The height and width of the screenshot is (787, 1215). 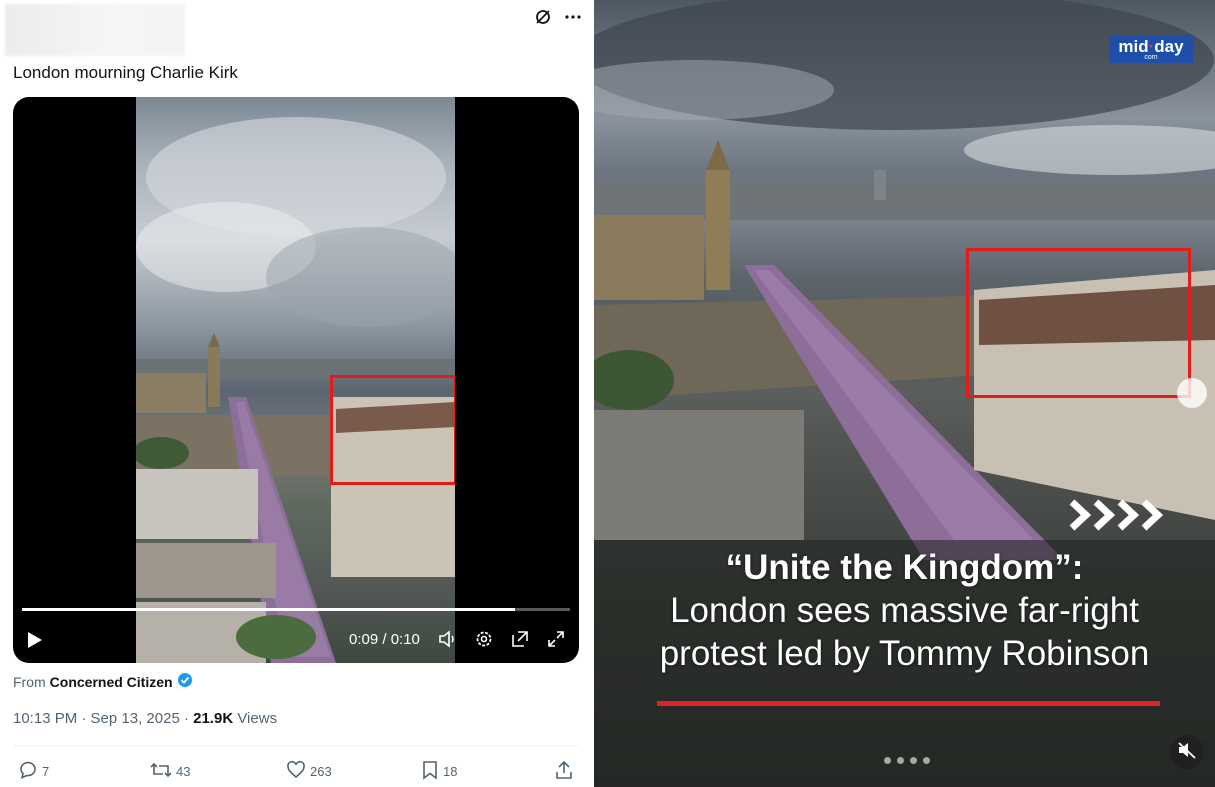 I want to click on bookmark-icon, so click(x=430, y=771).